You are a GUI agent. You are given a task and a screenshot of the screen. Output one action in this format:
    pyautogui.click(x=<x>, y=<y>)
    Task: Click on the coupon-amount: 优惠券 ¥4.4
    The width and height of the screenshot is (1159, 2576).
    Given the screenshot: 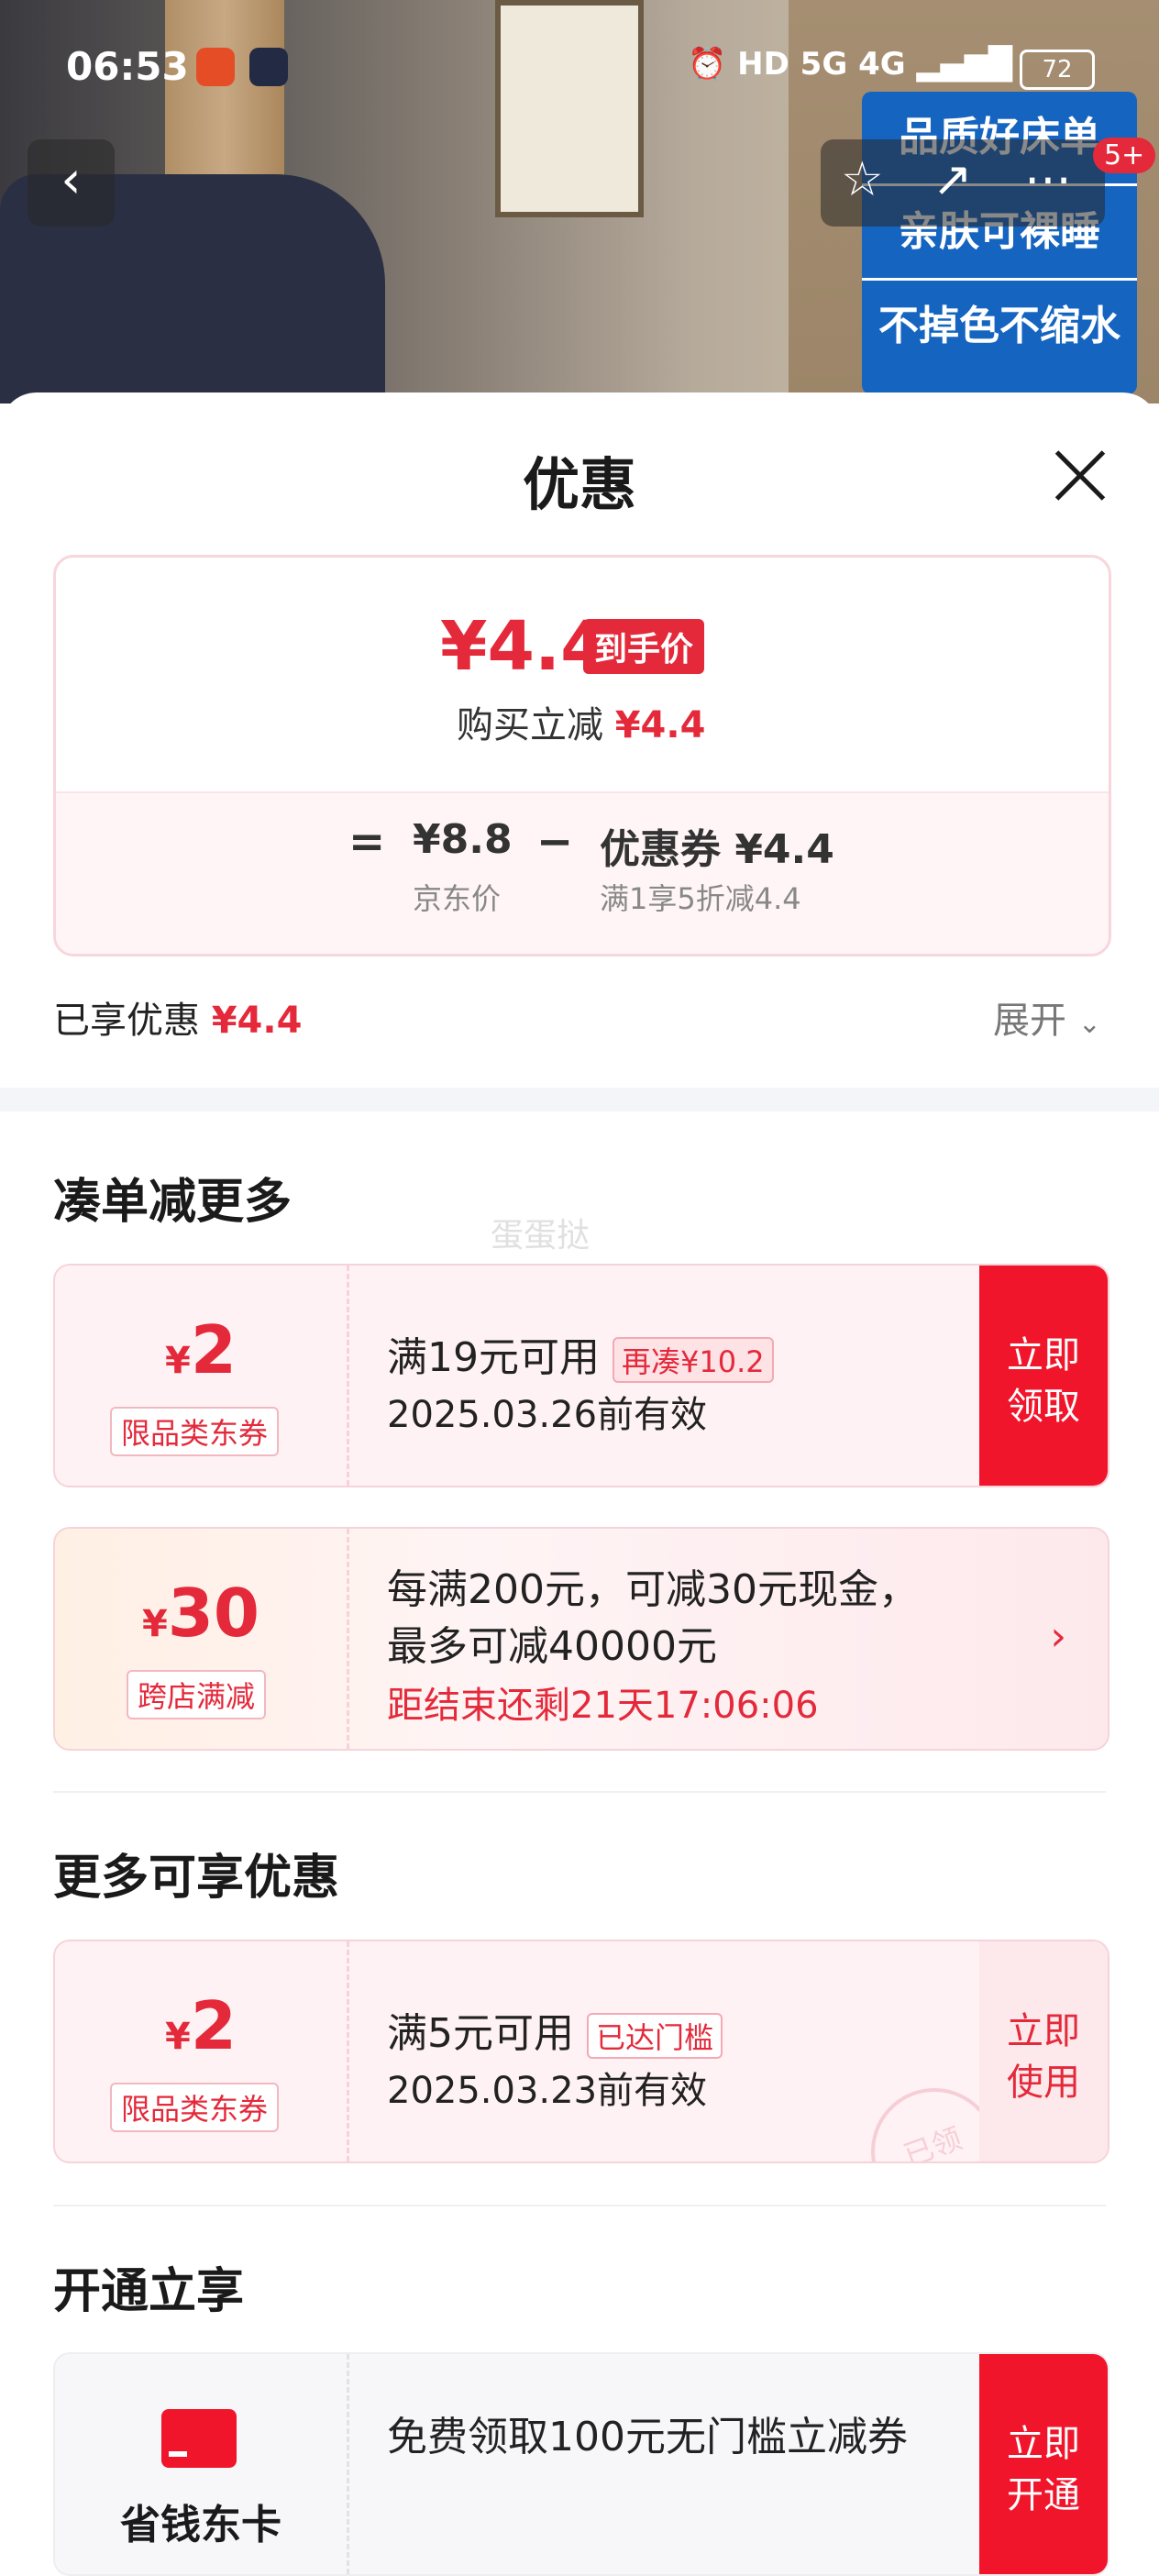 What is the action you would take?
    pyautogui.click(x=717, y=849)
    